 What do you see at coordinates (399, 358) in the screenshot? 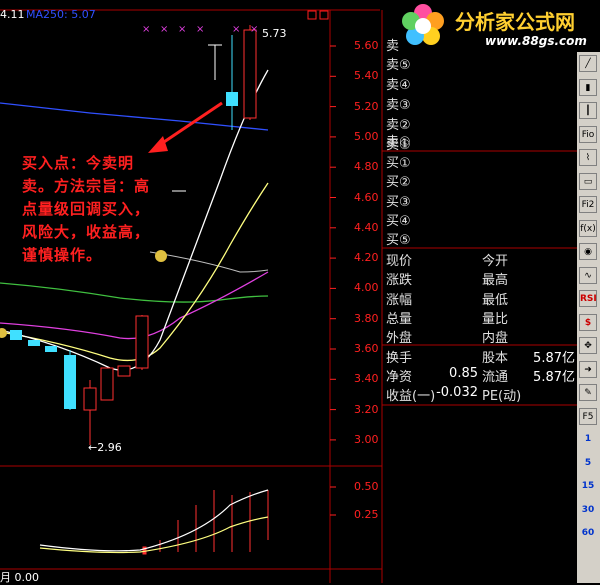
I see `quote-label: 换手` at bounding box center [399, 358].